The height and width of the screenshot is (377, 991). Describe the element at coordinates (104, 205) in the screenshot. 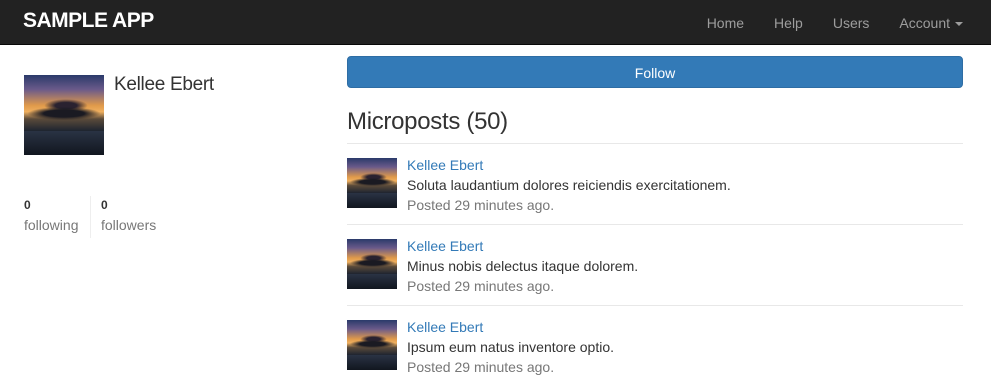

I see `followers-count: 0` at that location.